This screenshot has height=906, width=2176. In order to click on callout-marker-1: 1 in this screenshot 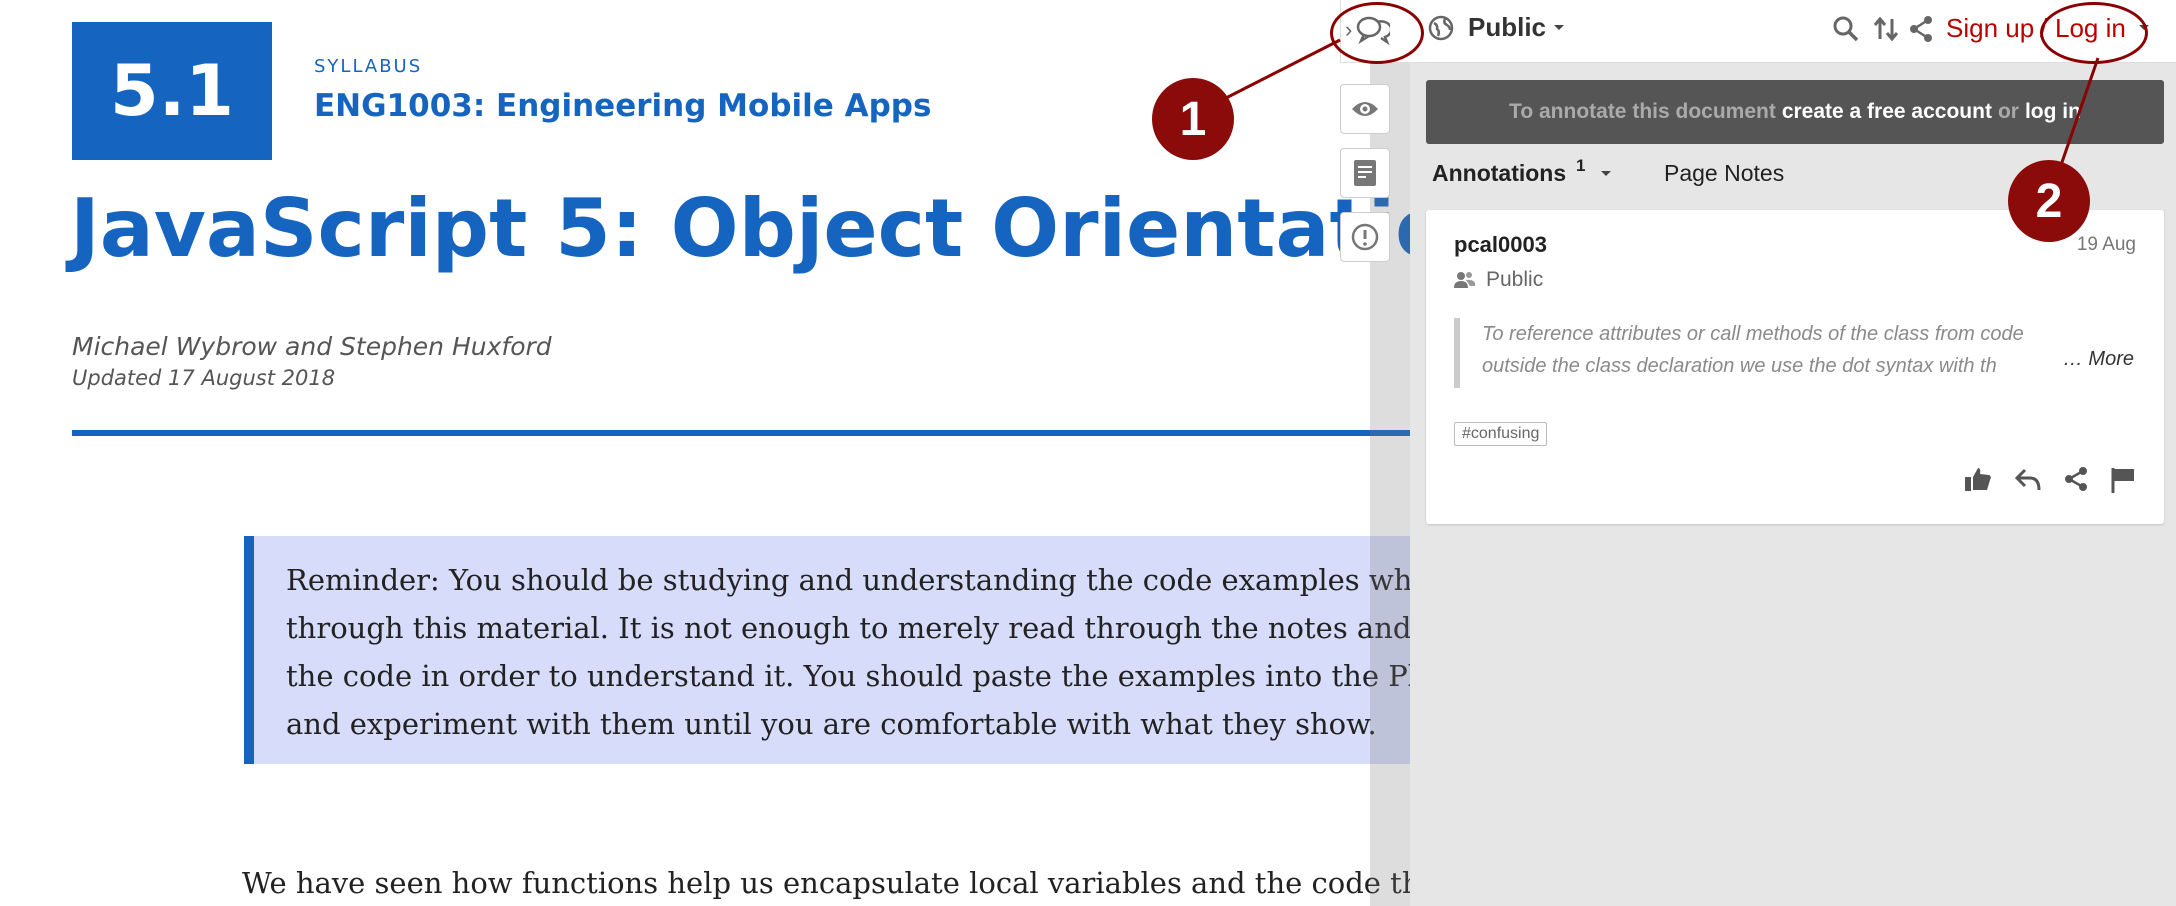, I will do `click(1193, 119)`.